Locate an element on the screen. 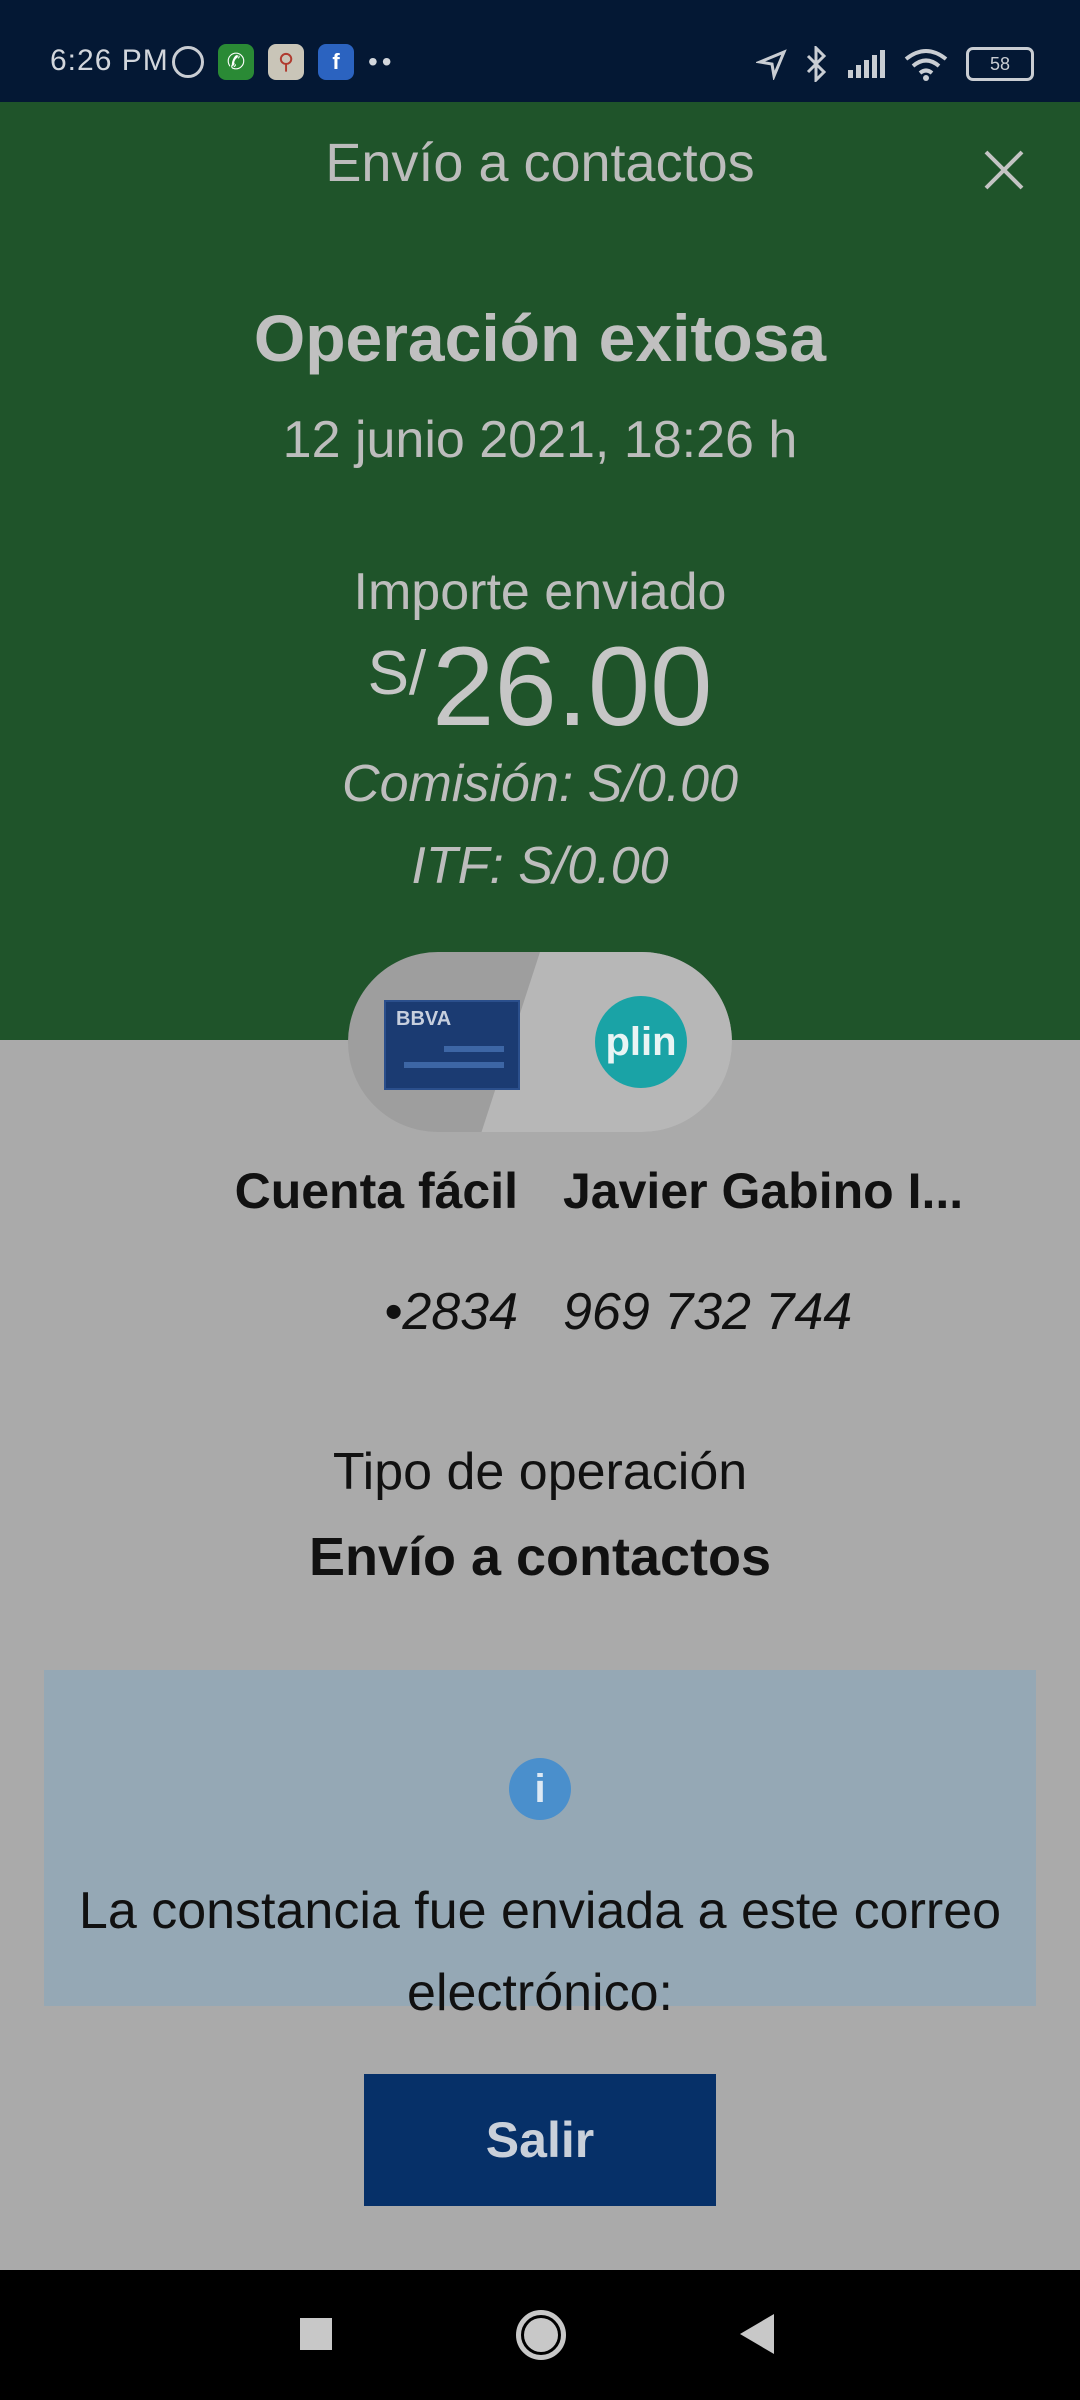 This screenshot has width=1080, height=2400. plin-logo: plin is located at coordinates (641, 1042).